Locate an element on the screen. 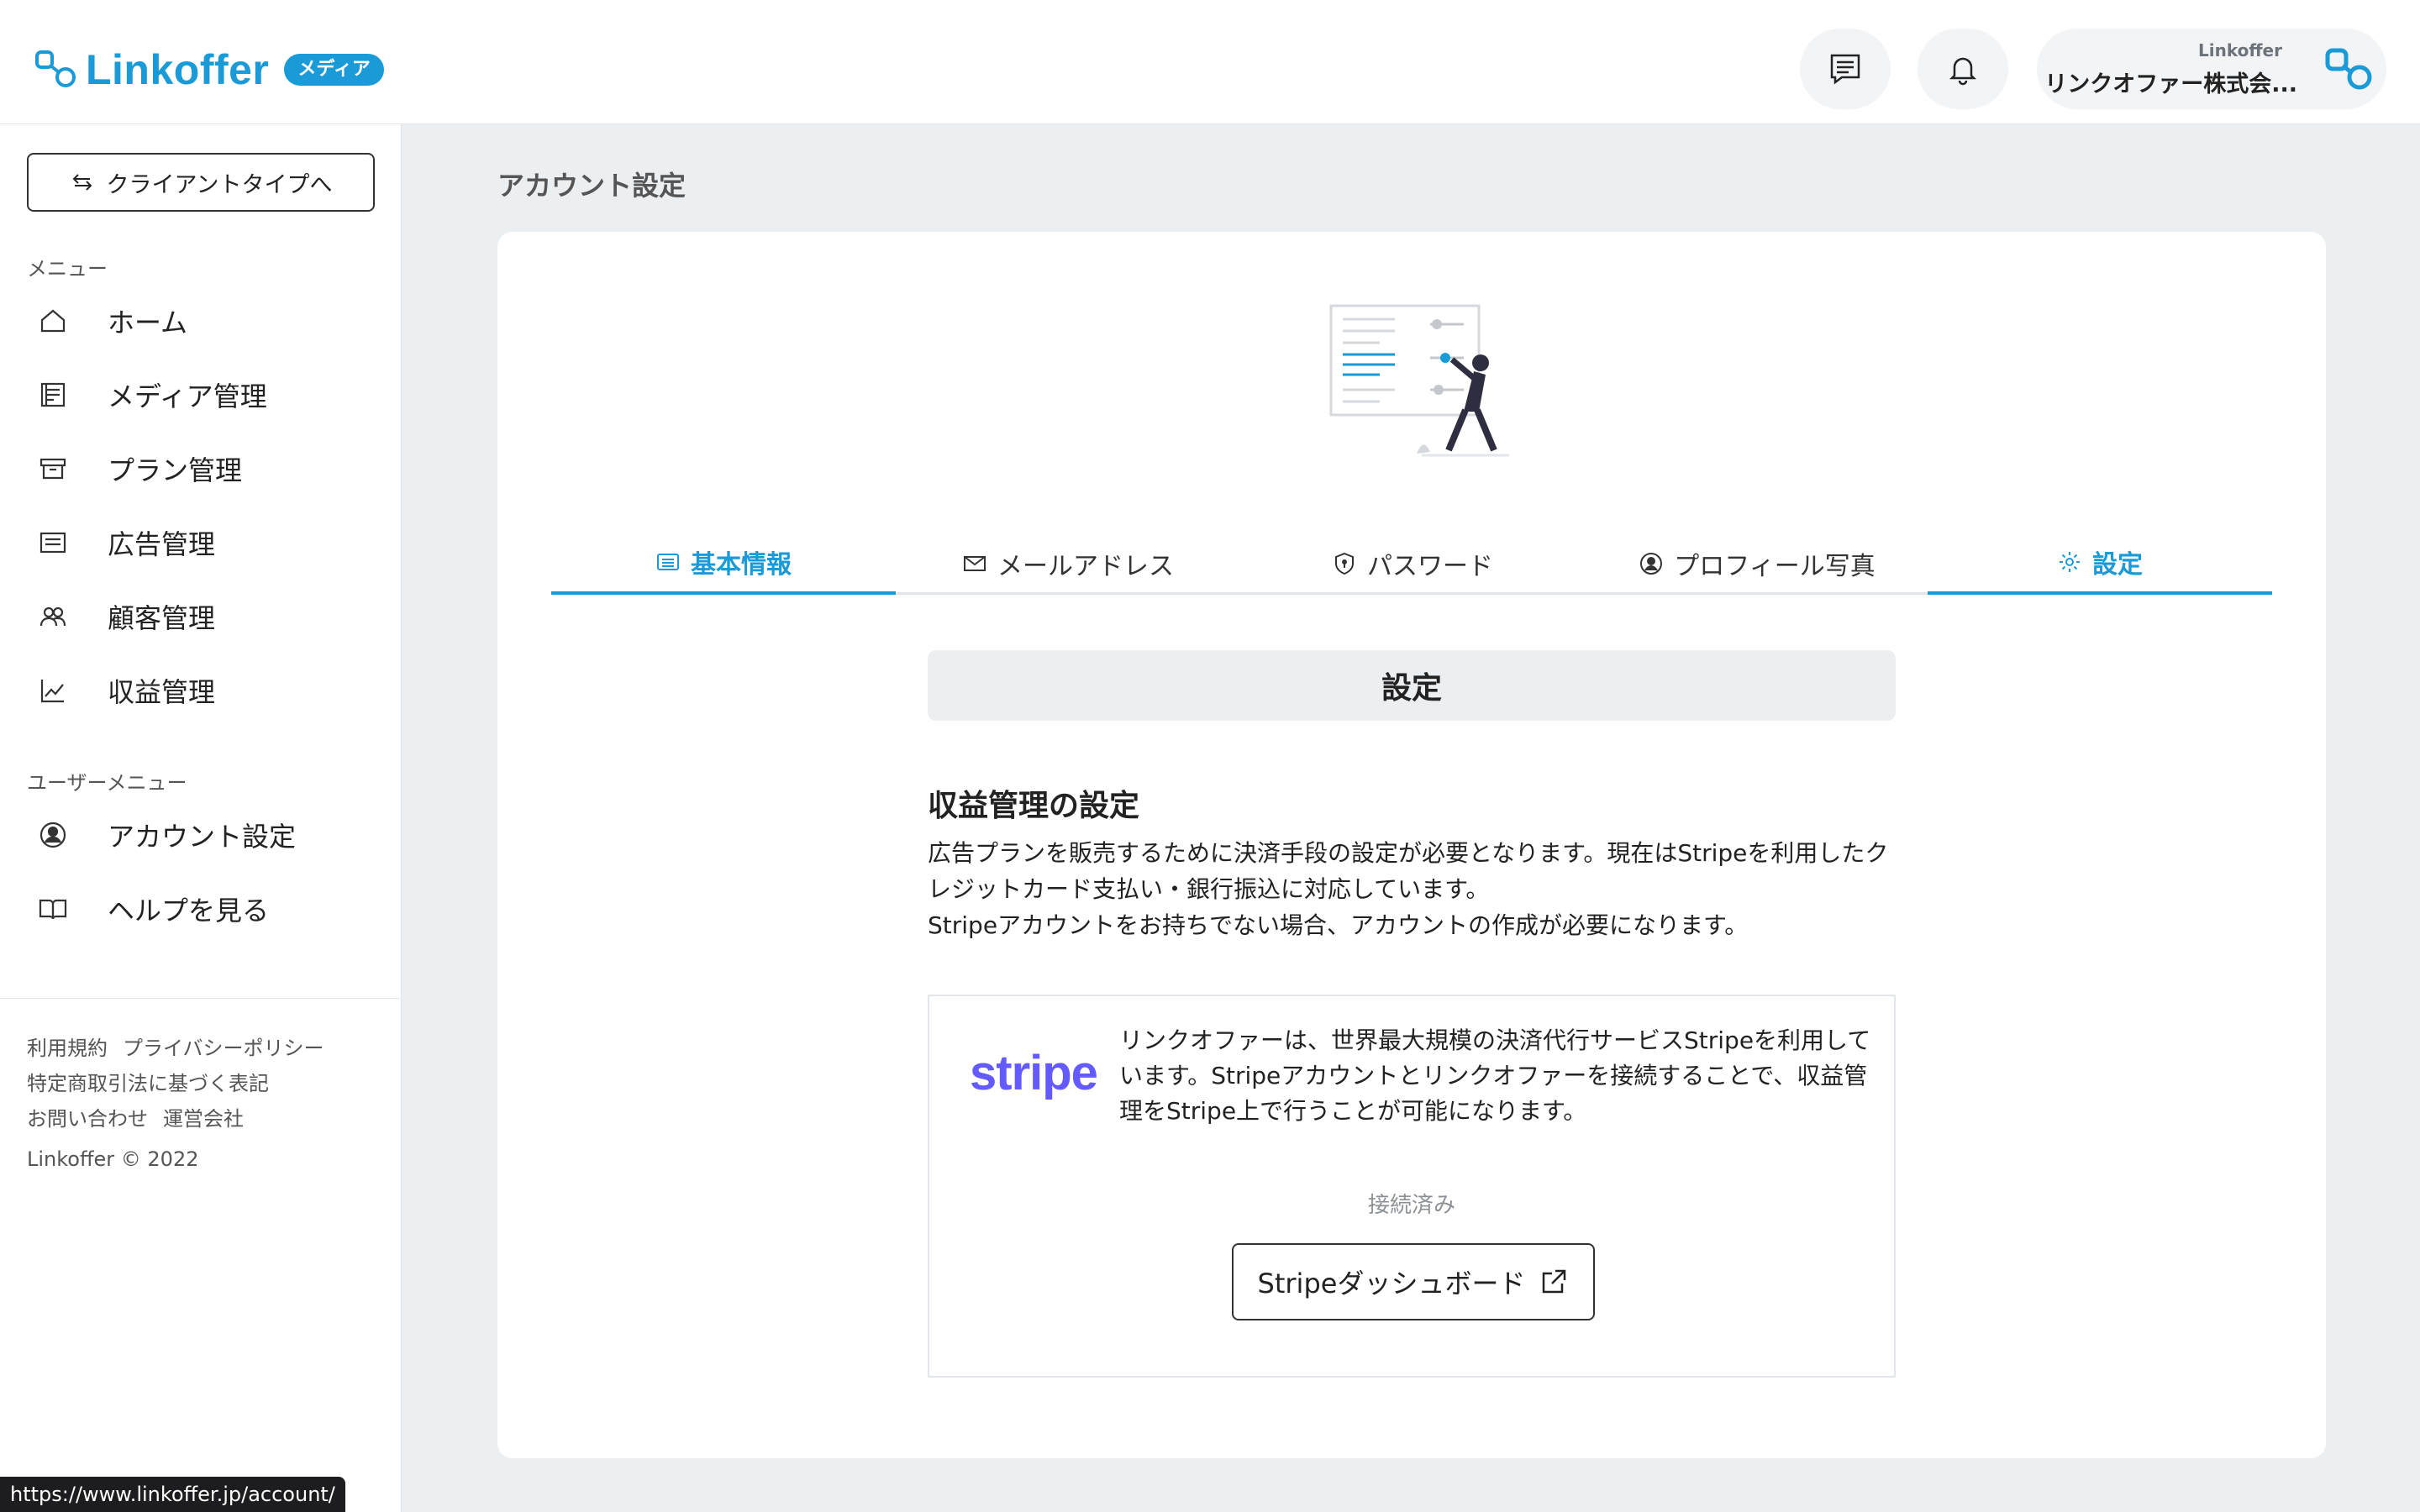  book-icon is located at coordinates (53, 909).